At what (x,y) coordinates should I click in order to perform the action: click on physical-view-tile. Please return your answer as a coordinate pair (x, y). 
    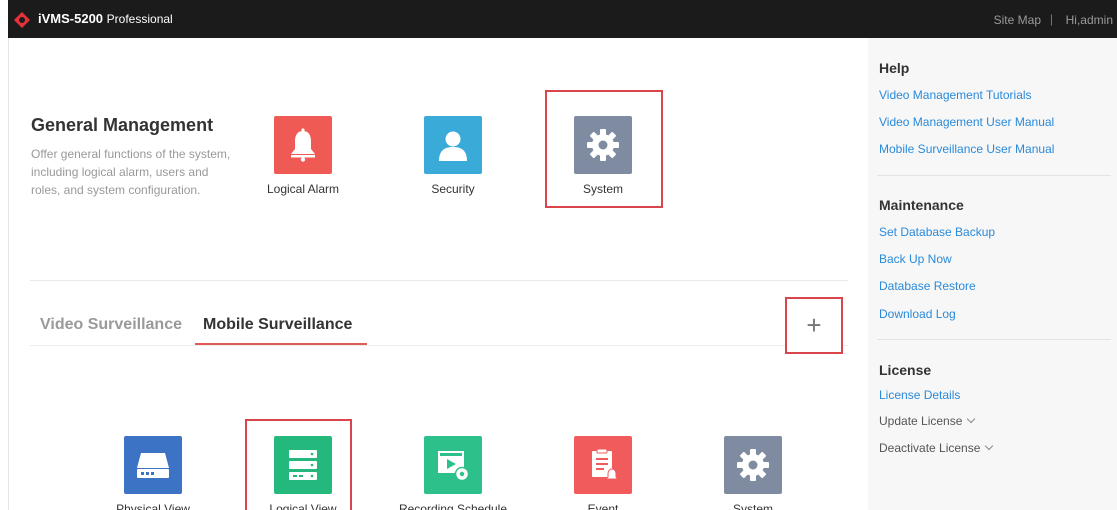
    Looking at the image, I should click on (153, 465).